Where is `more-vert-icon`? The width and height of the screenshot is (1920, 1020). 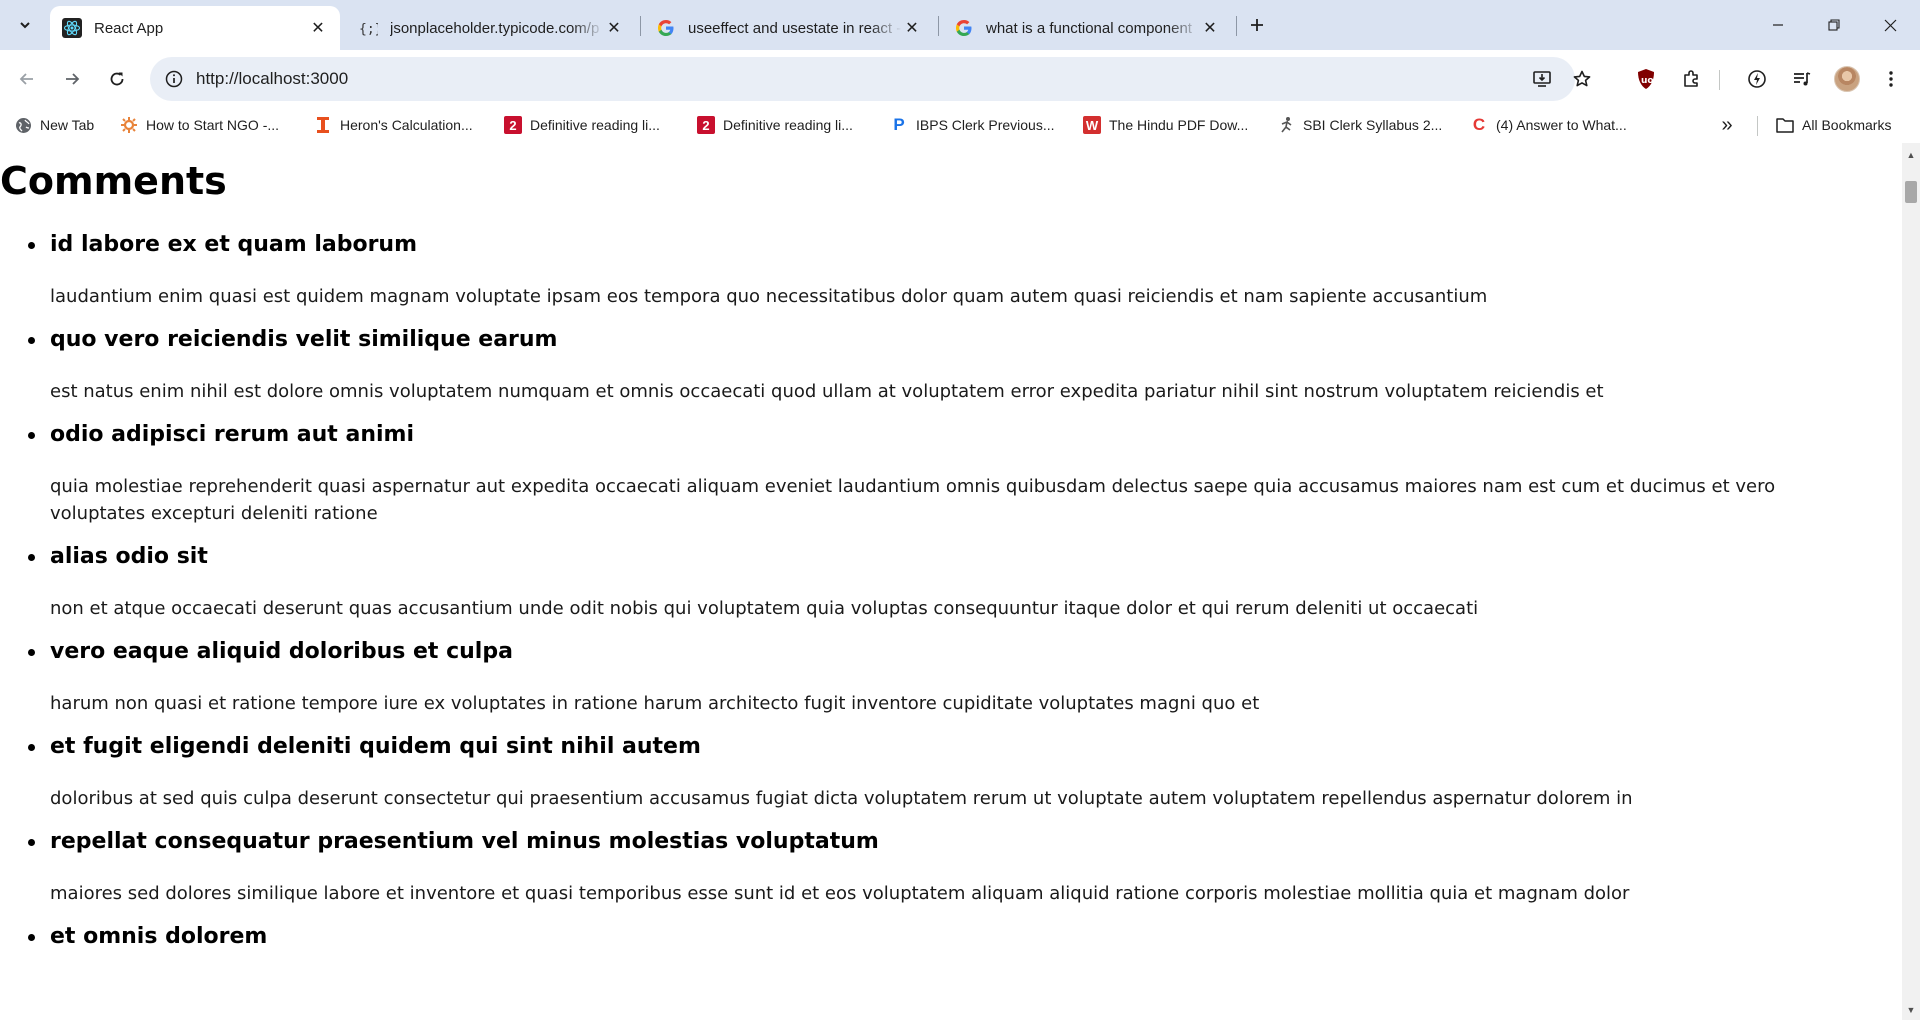 more-vert-icon is located at coordinates (1891, 79).